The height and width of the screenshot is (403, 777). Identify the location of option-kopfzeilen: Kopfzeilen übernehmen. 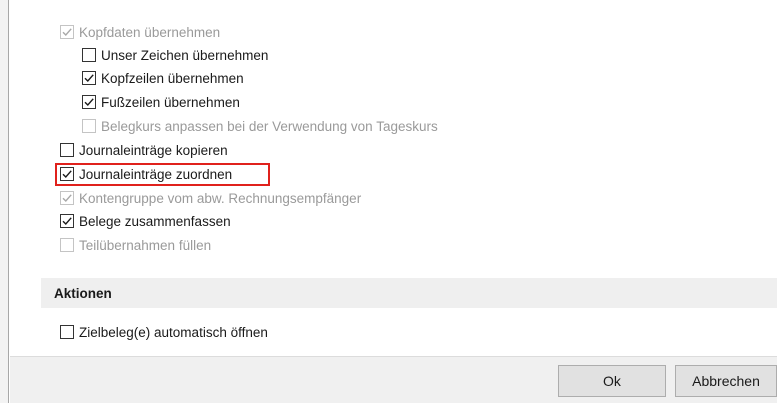
(163, 78).